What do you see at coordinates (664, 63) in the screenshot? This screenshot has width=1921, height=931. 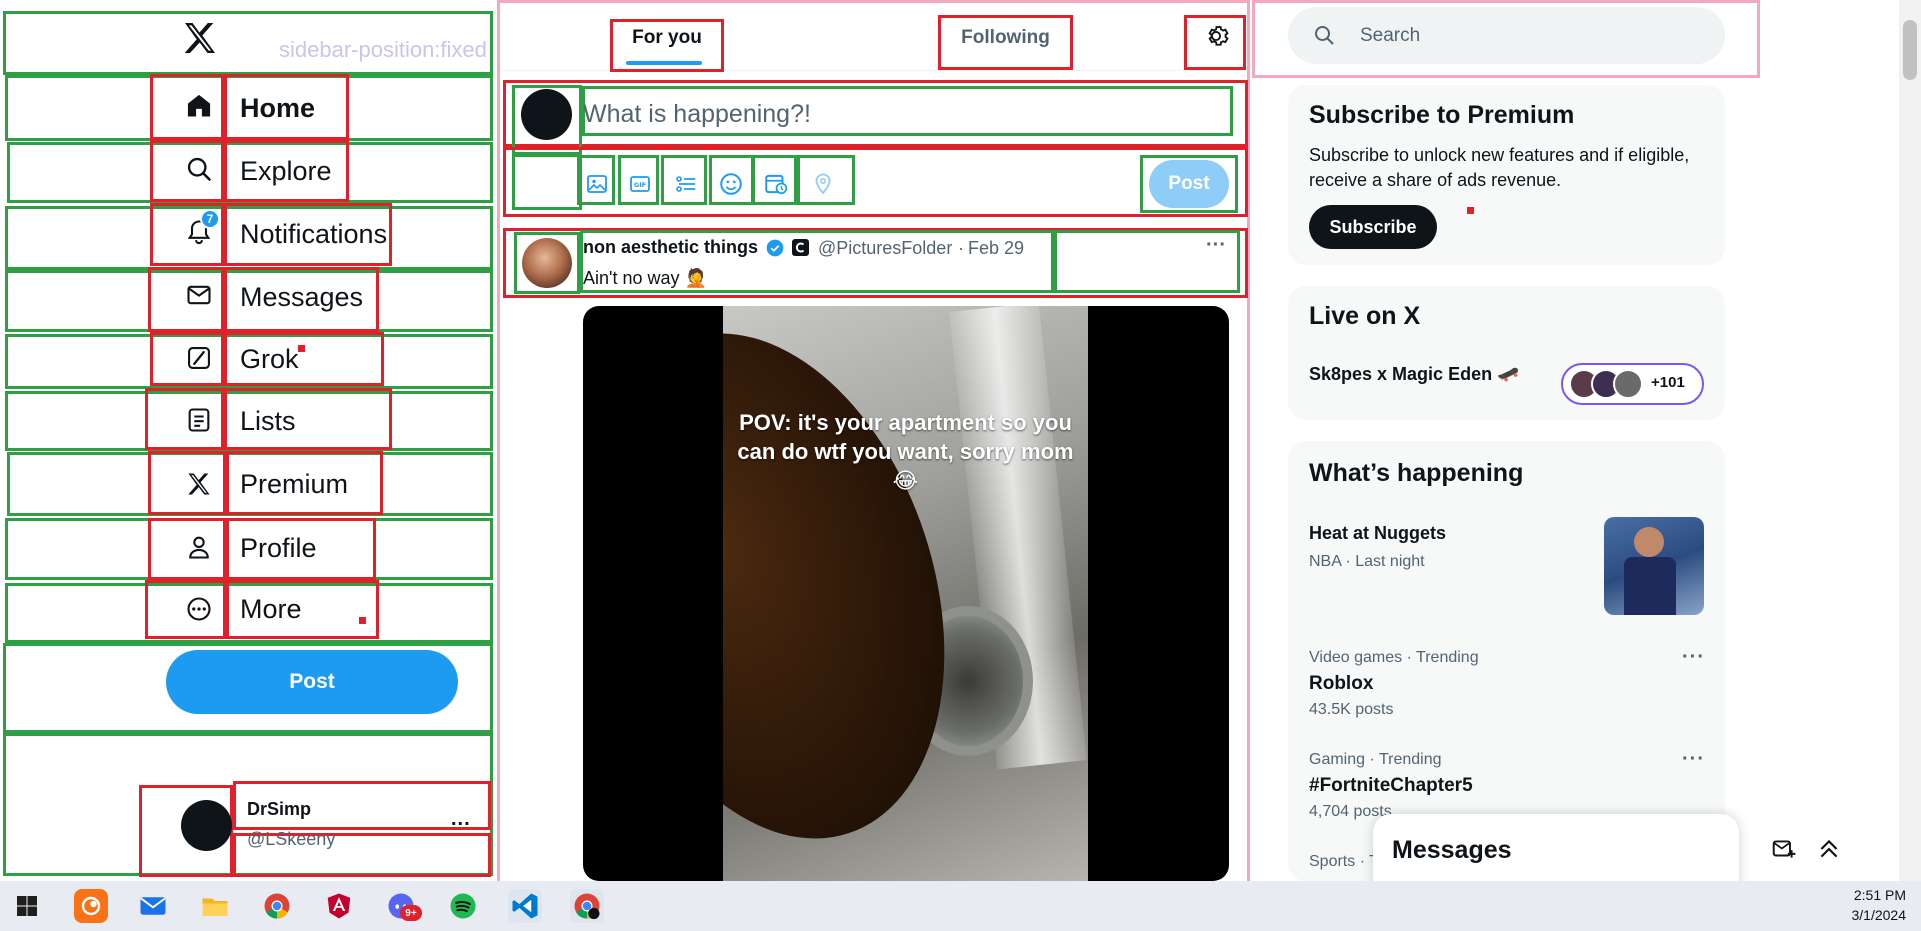 I see `active-tab-indicator` at bounding box center [664, 63].